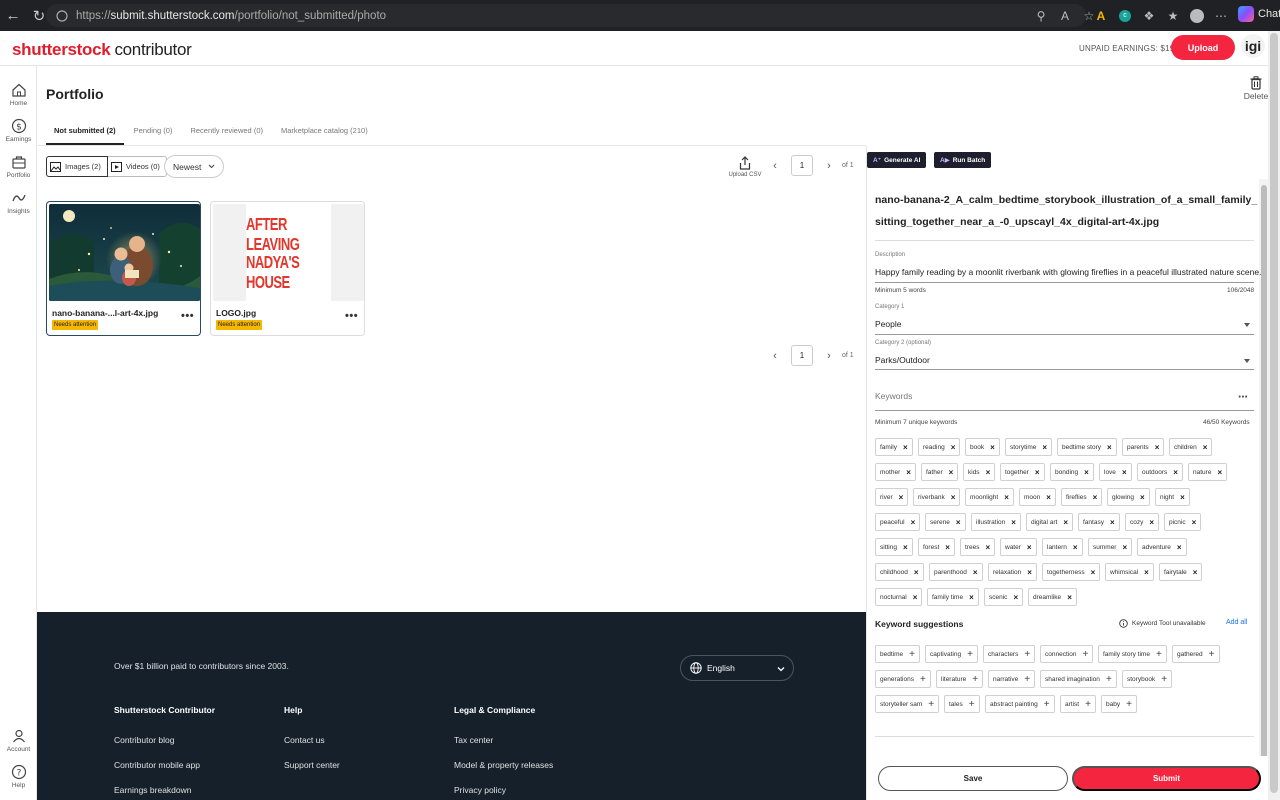 The image size is (1280, 800). I want to click on keyword-chip: summer ×, so click(1110, 547).